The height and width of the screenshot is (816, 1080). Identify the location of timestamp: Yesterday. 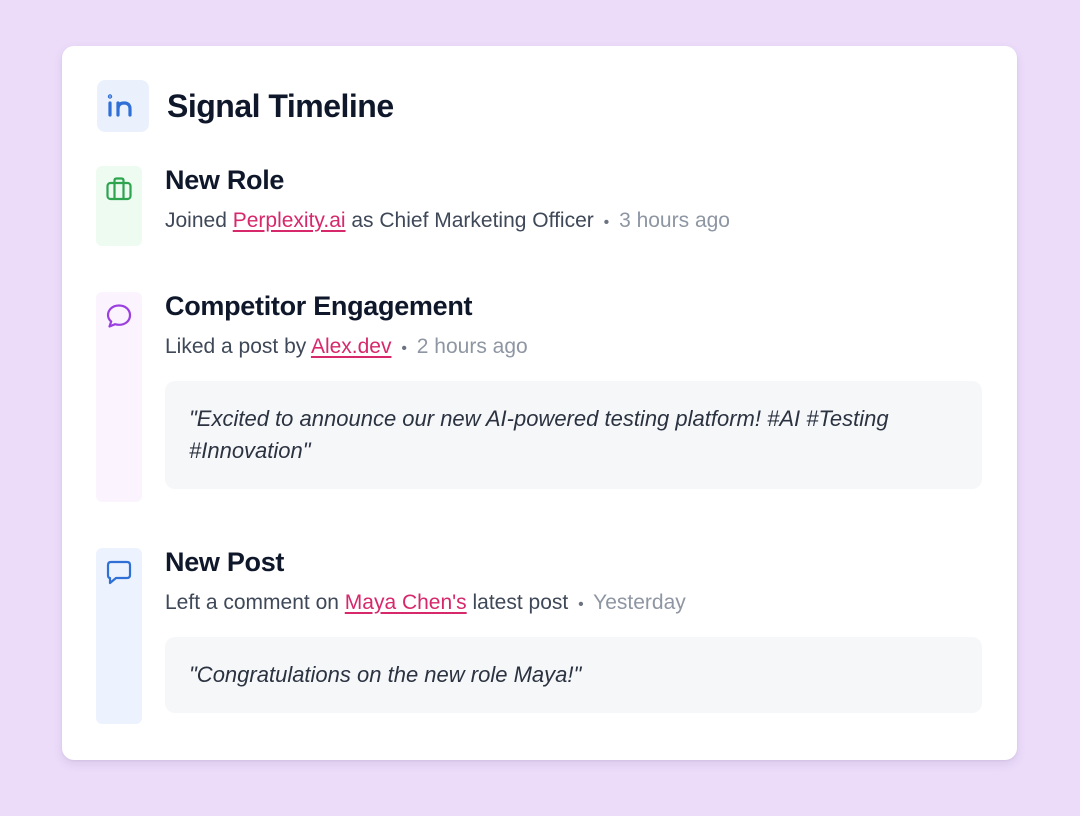
(639, 602).